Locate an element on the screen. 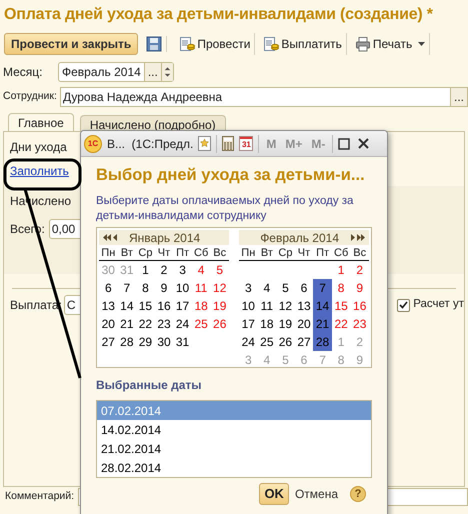  calendar-button: 31 is located at coordinates (246, 143).